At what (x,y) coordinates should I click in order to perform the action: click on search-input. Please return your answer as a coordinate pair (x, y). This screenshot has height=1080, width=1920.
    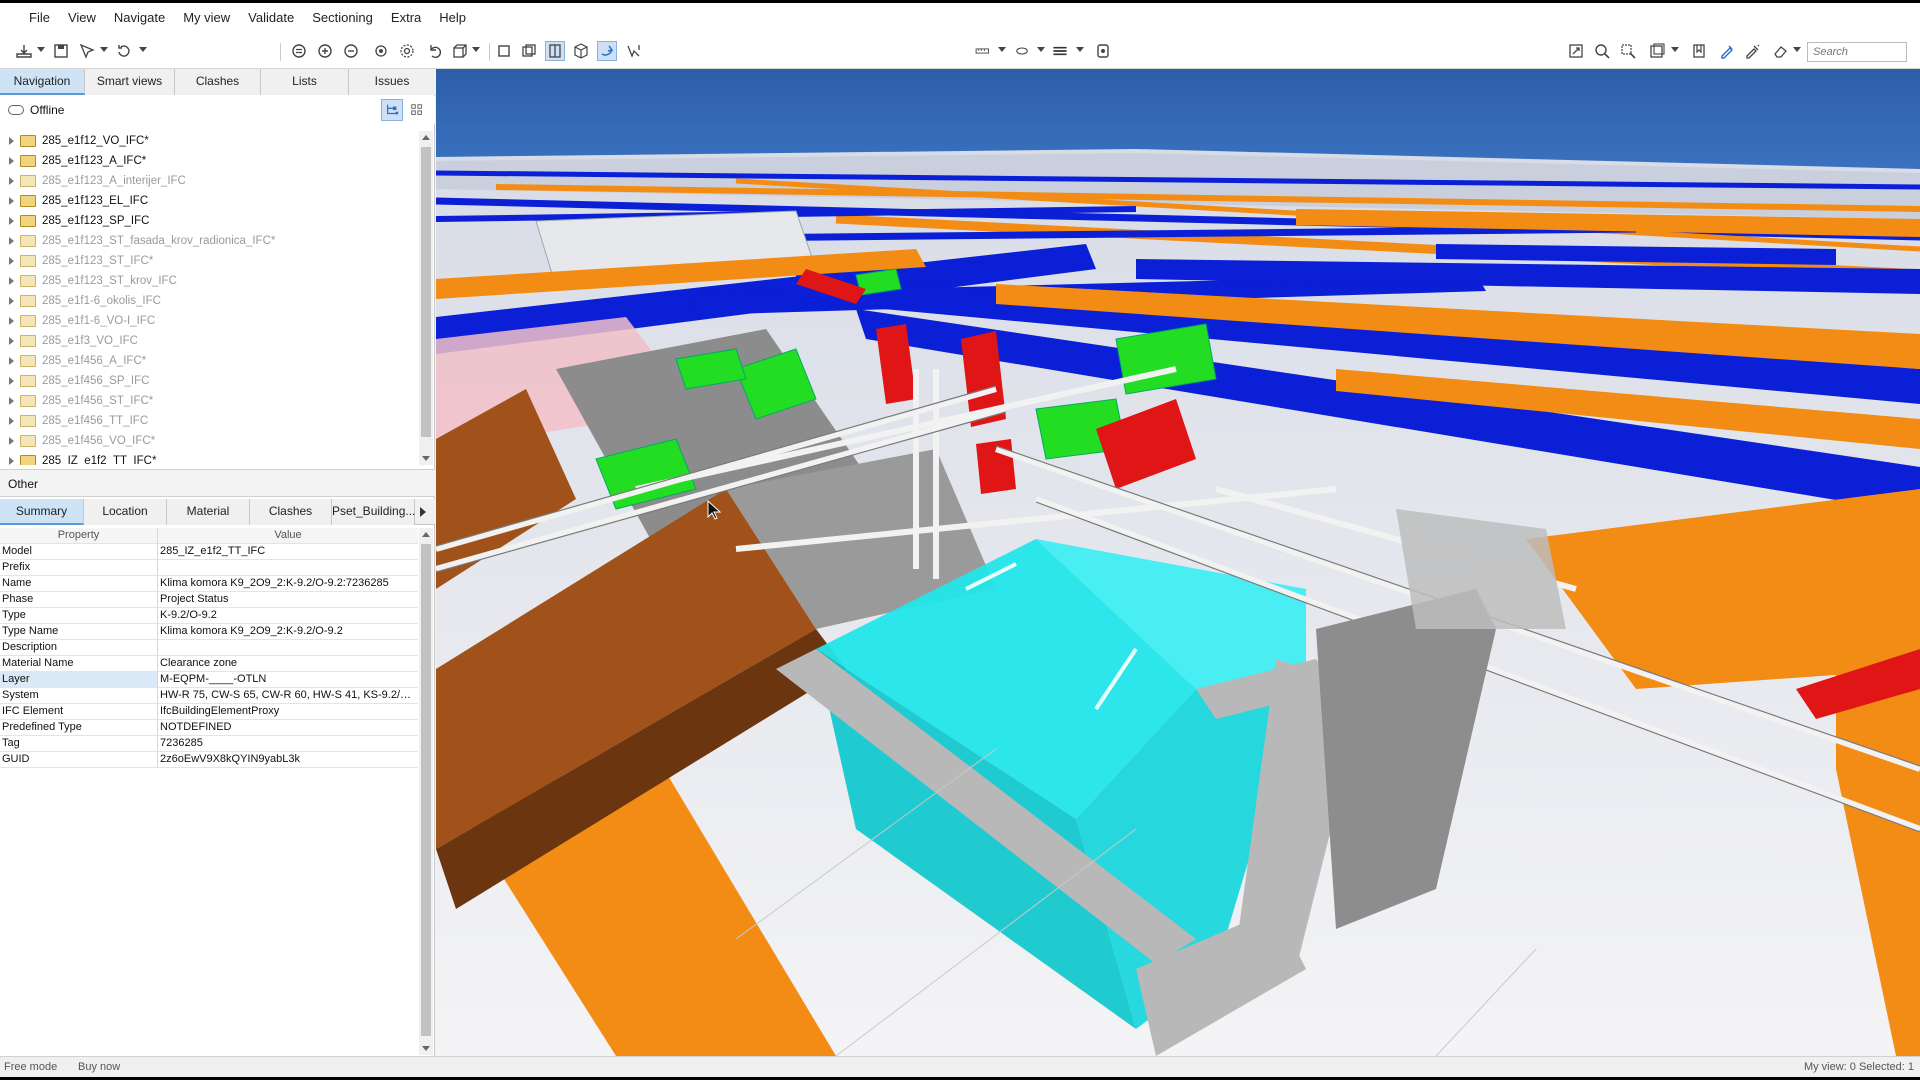
    Looking at the image, I should click on (1857, 52).